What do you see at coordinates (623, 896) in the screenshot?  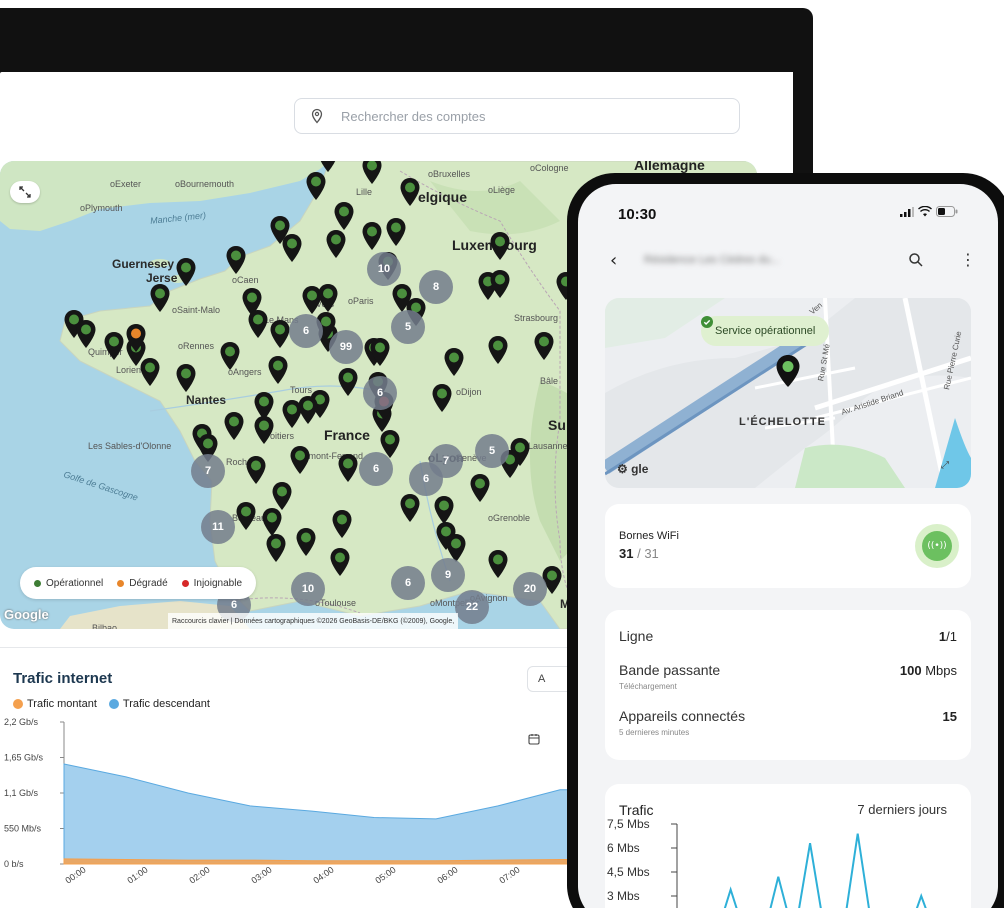 I see `y-axis-tick-label: 3 Mbs` at bounding box center [623, 896].